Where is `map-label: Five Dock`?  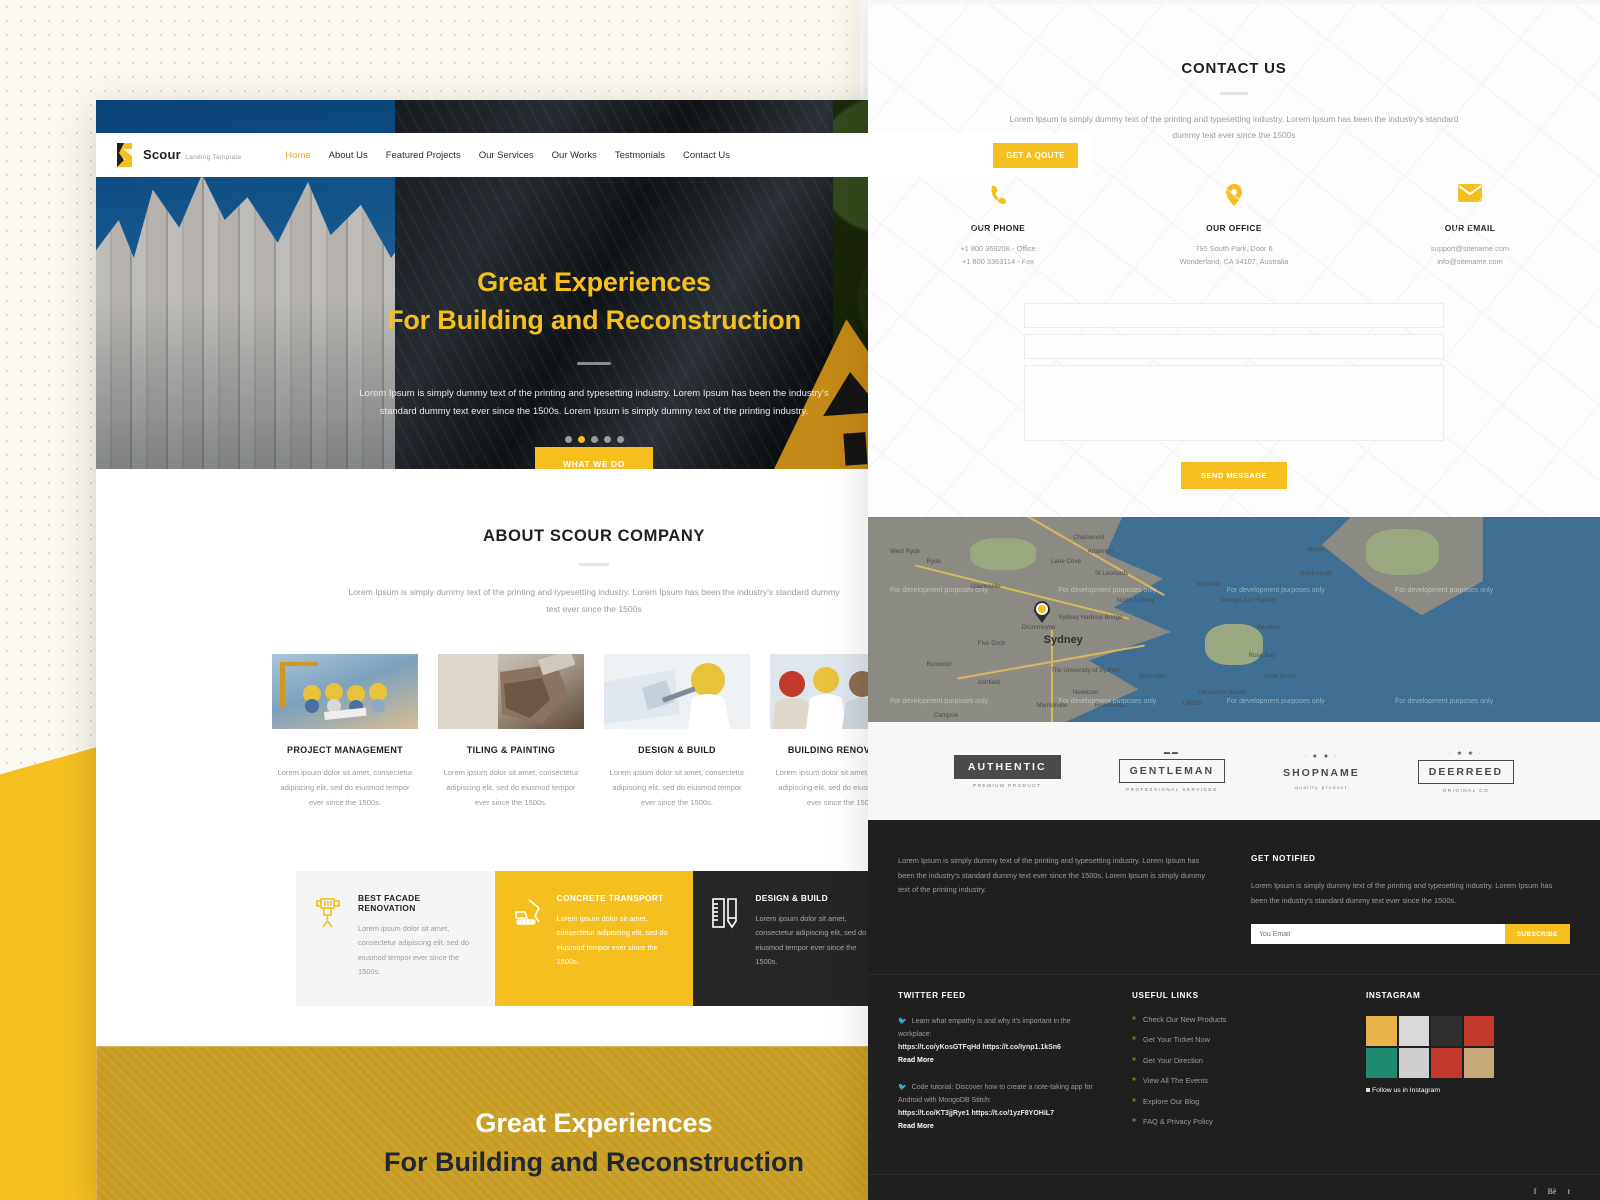
map-label: Five Dock is located at coordinates (991, 644).